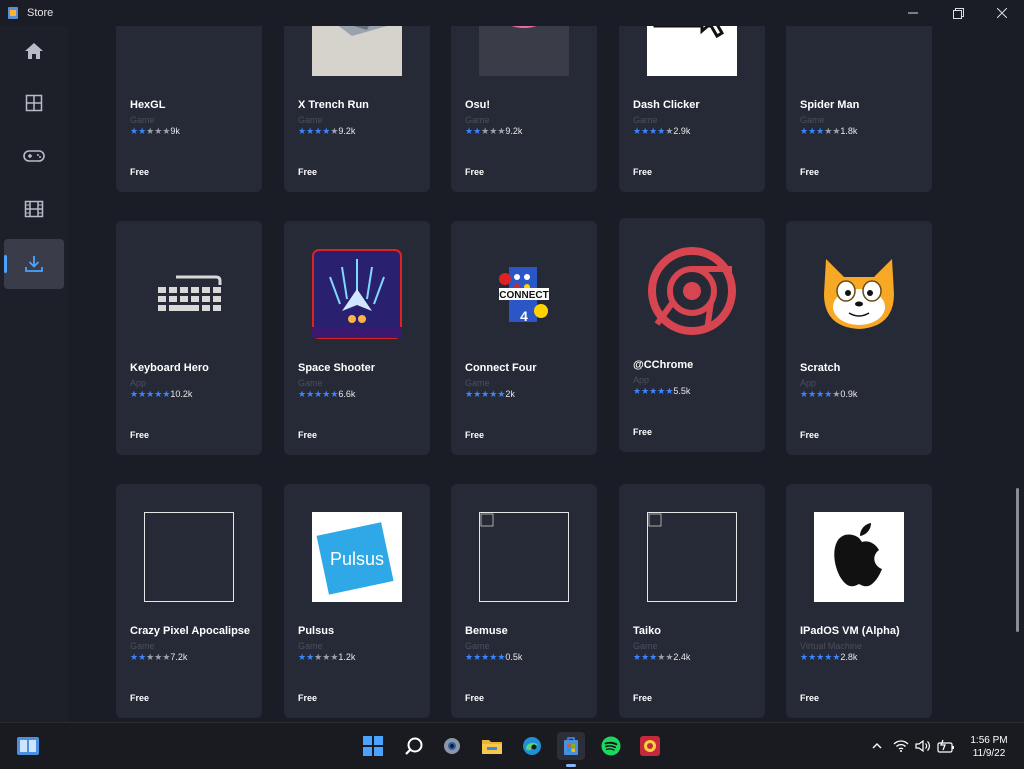  What do you see at coordinates (682, 391) in the screenshot?
I see `rating-count: 5.5k` at bounding box center [682, 391].